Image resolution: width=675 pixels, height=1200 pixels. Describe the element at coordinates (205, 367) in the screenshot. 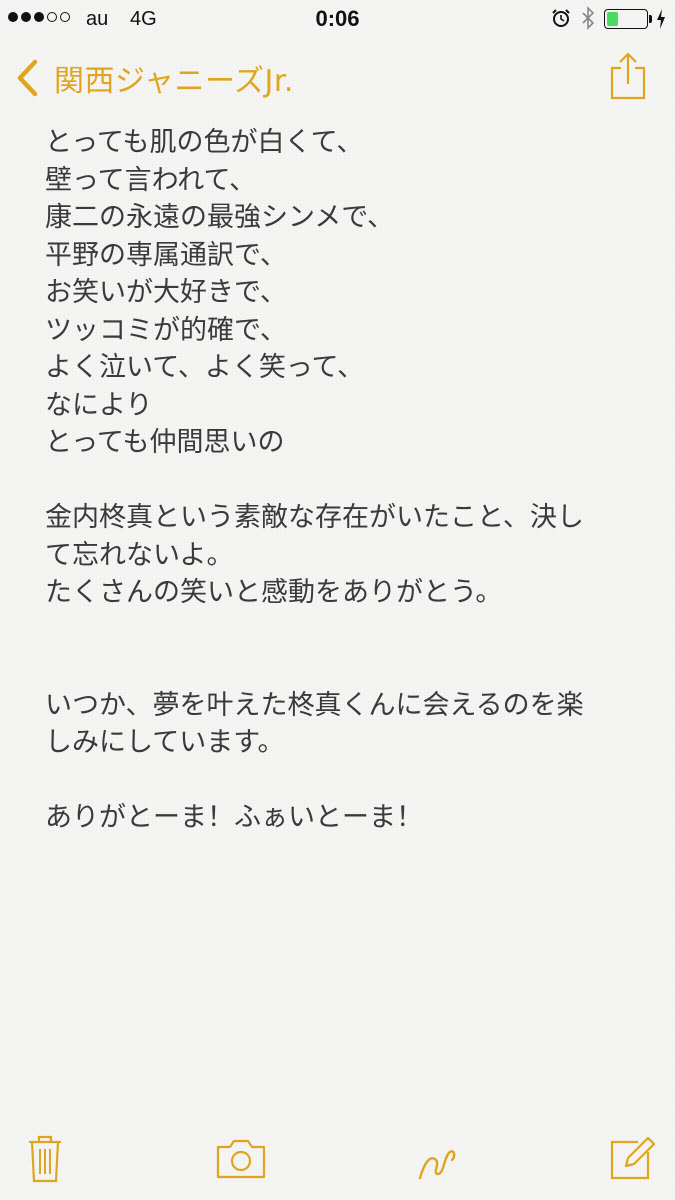

I see `note-line: よく泣いて、よく笑って、` at that location.